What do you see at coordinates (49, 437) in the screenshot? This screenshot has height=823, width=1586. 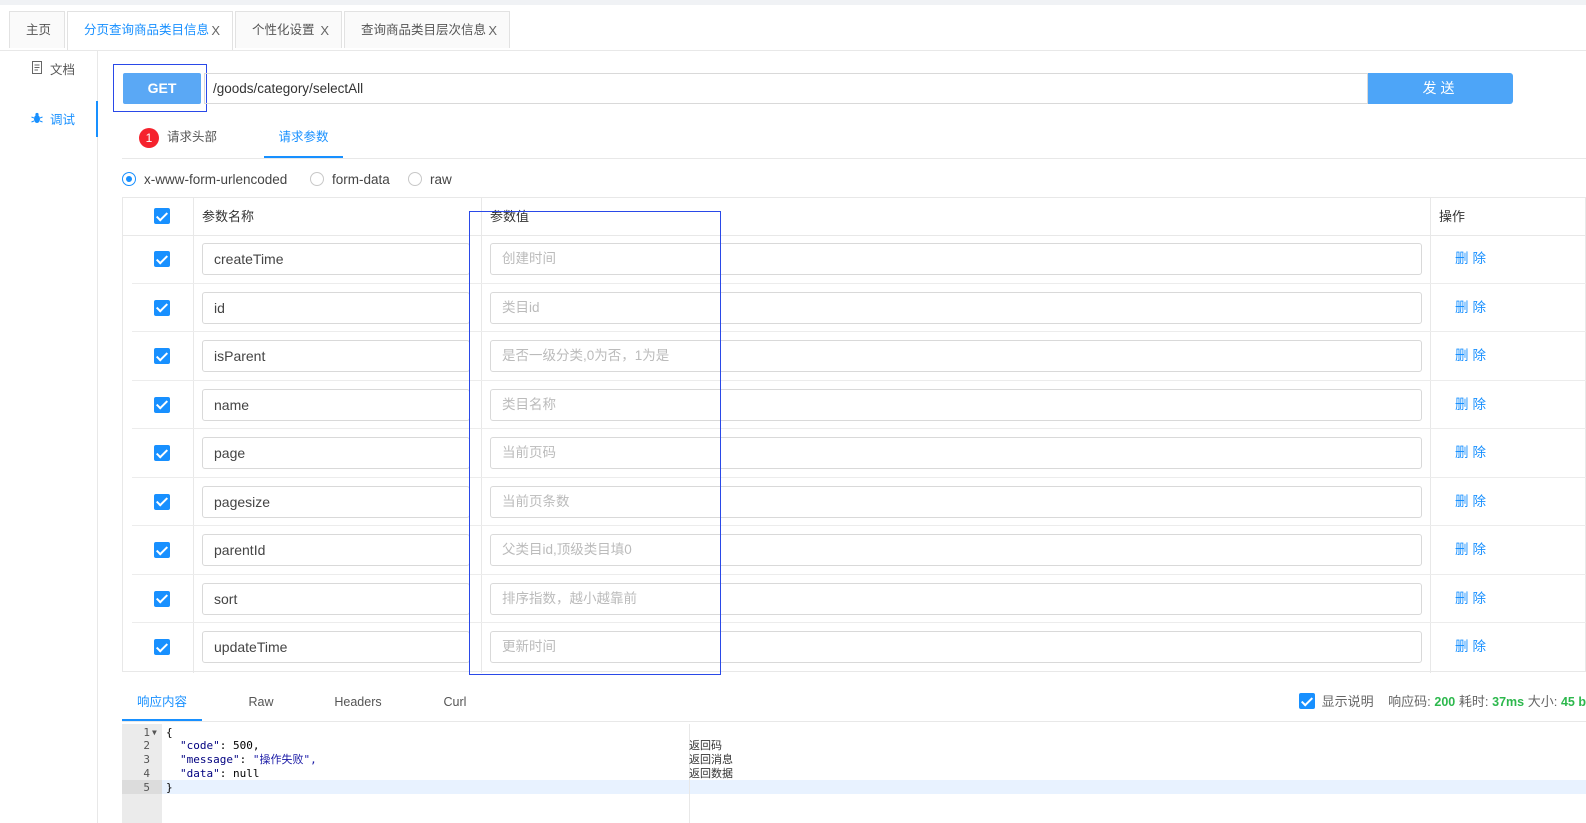 I see `sidebar: 文档 调试` at bounding box center [49, 437].